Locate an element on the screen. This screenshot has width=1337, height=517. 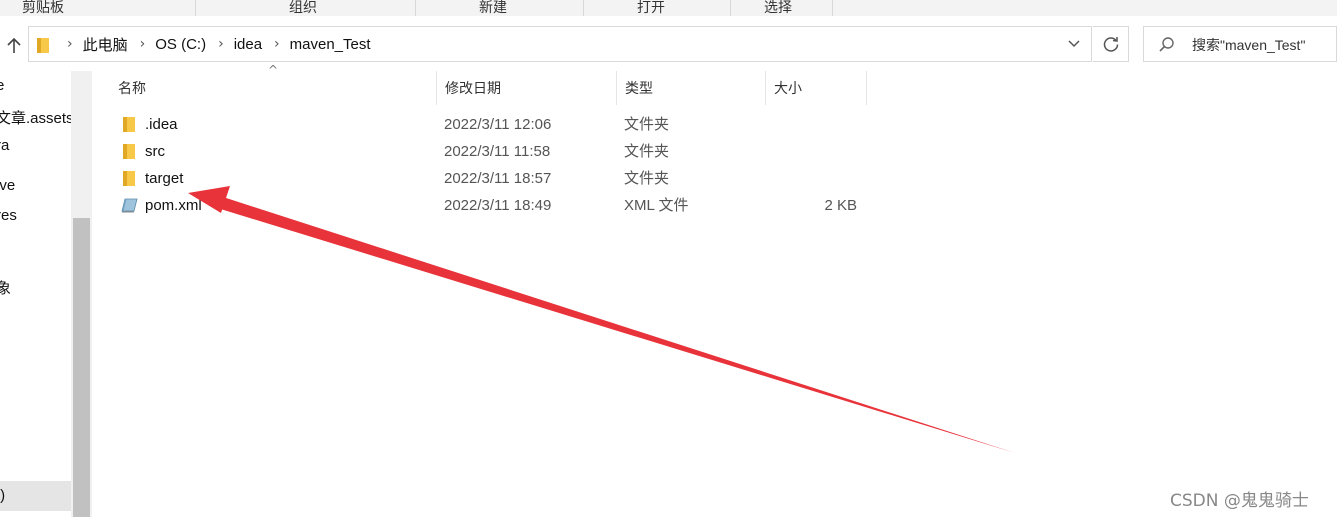
ribbon-group-select: 选择 is located at coordinates (778, 8).